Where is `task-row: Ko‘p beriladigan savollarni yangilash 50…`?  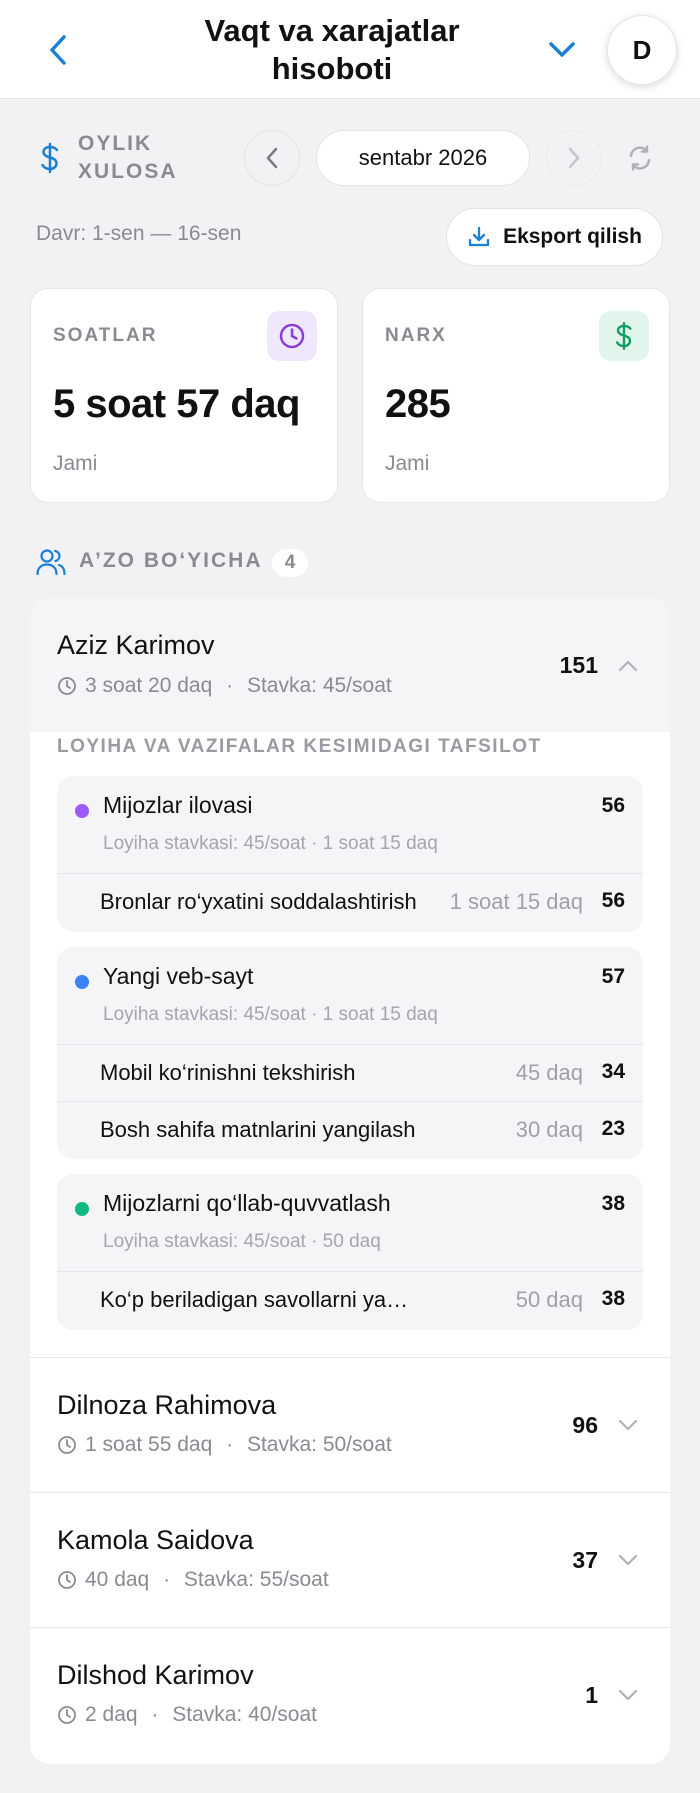
task-row: Ko‘p beriladigan savollarni yangilash 50… is located at coordinates (350, 1299).